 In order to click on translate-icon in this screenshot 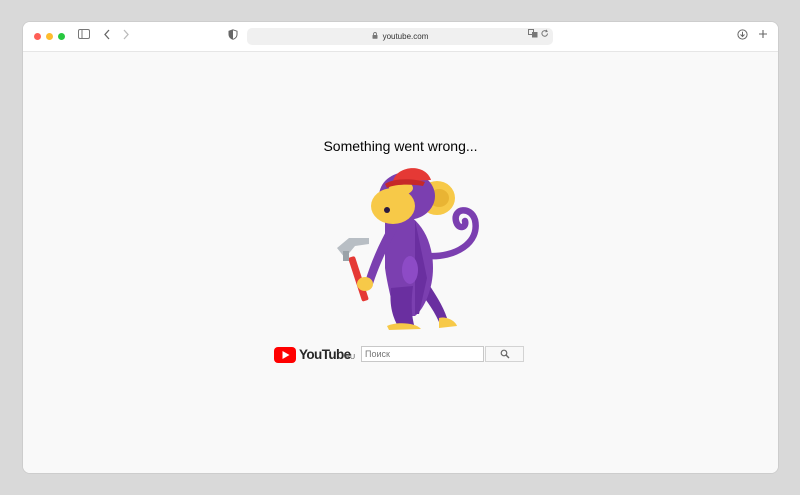, I will do `click(533, 36)`.